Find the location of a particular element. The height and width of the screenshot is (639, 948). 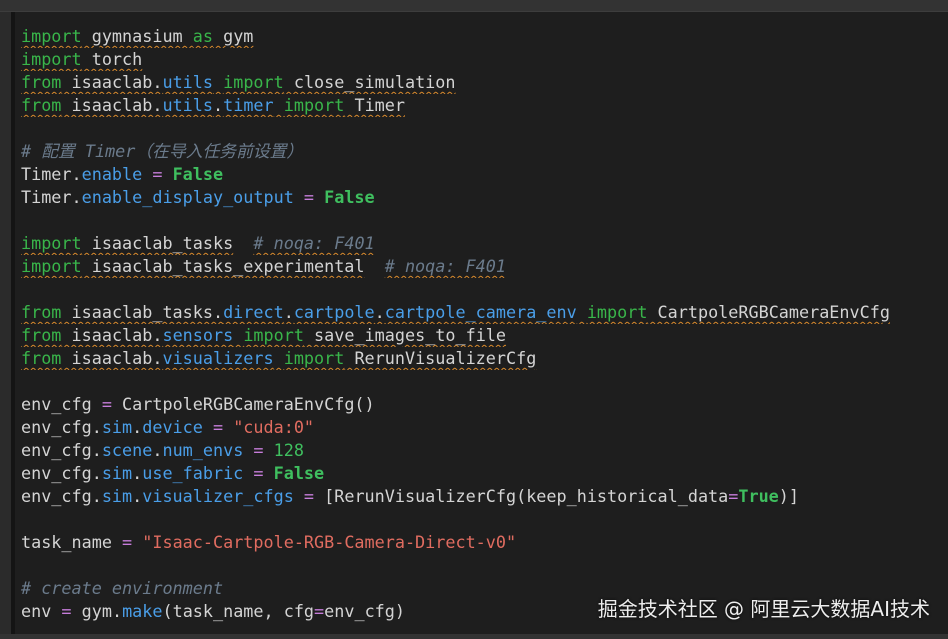

code-line: env_cfg.sim.device = "cuda:0" is located at coordinates (483, 427).